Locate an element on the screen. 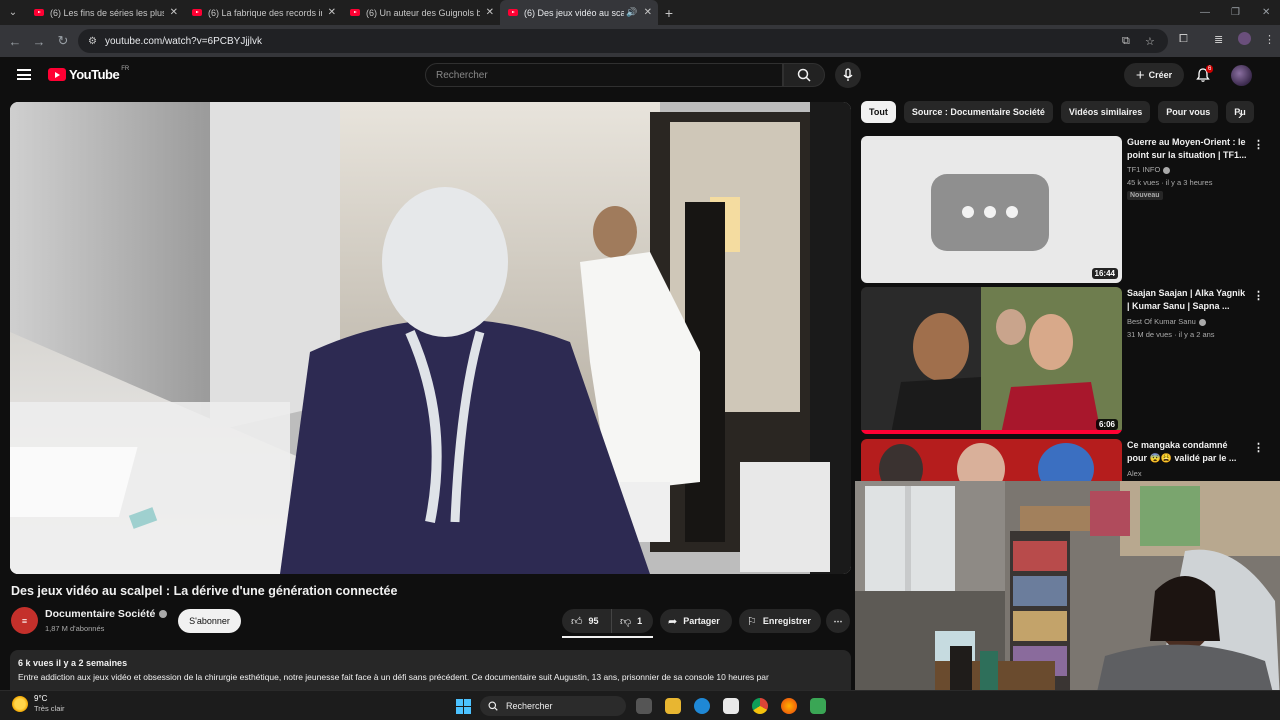  task-view-icon is located at coordinates (644, 706).